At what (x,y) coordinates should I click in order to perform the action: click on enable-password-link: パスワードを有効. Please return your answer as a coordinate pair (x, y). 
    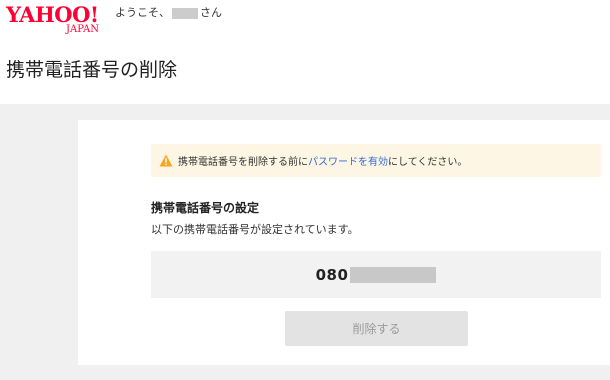
    Looking at the image, I should click on (348, 162).